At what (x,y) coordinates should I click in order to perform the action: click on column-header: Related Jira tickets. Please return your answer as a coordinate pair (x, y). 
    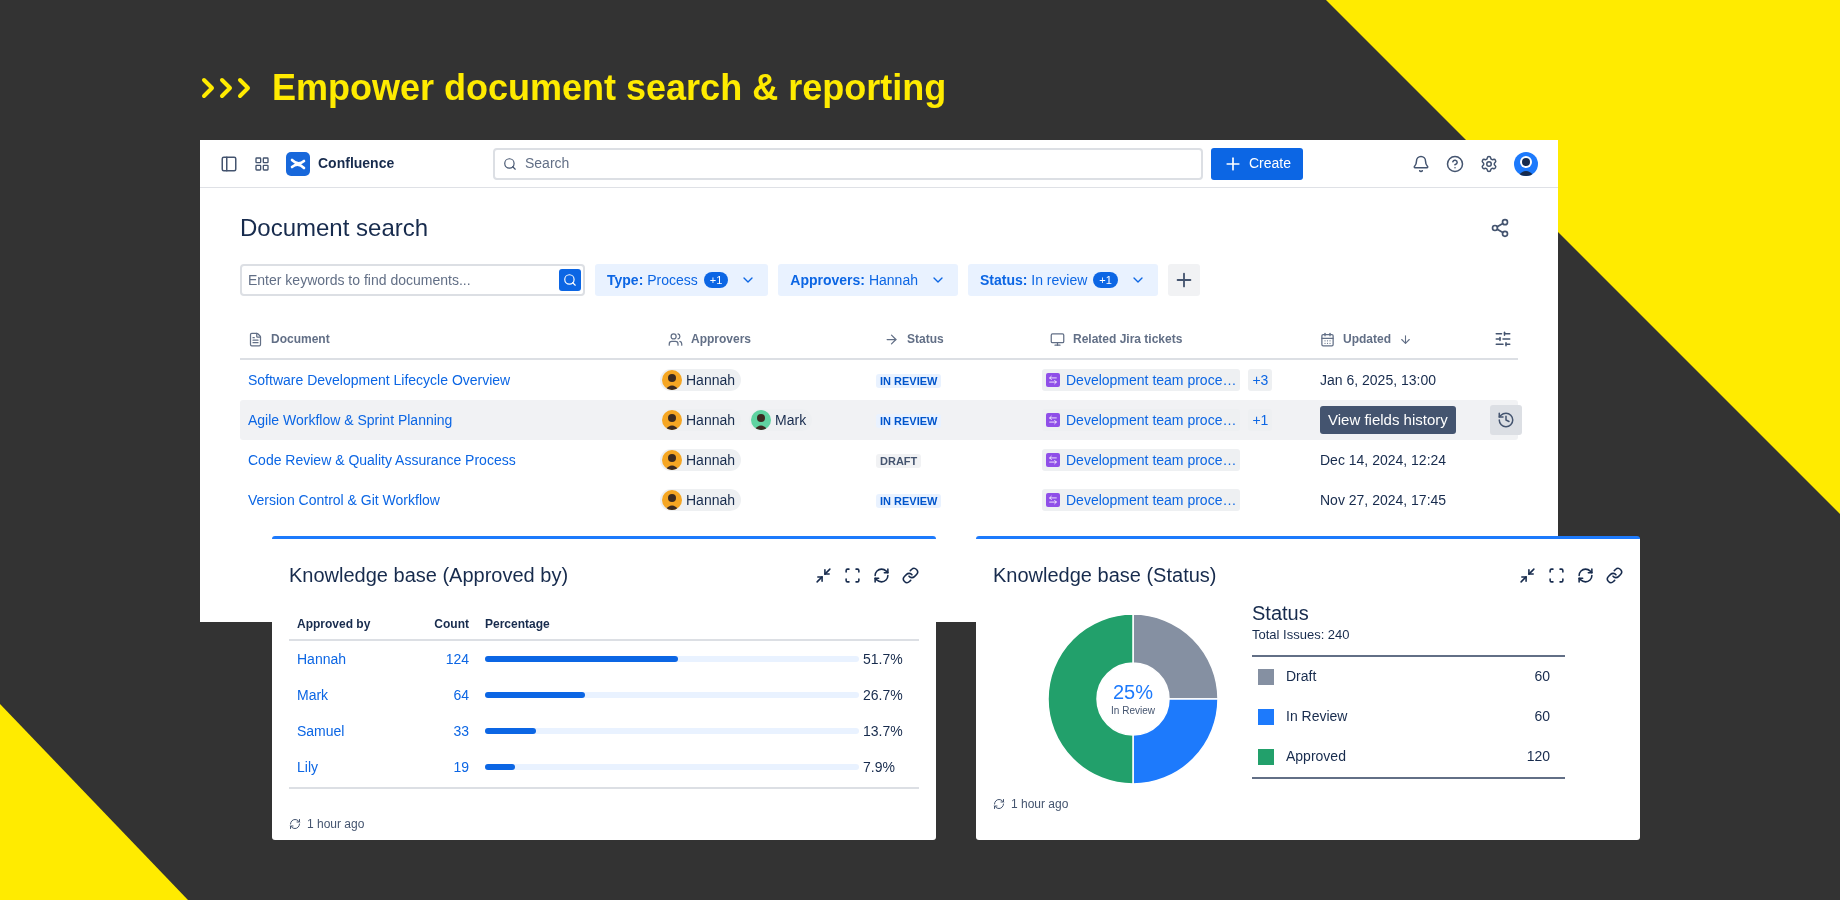
    Looking at the image, I should click on (1128, 339).